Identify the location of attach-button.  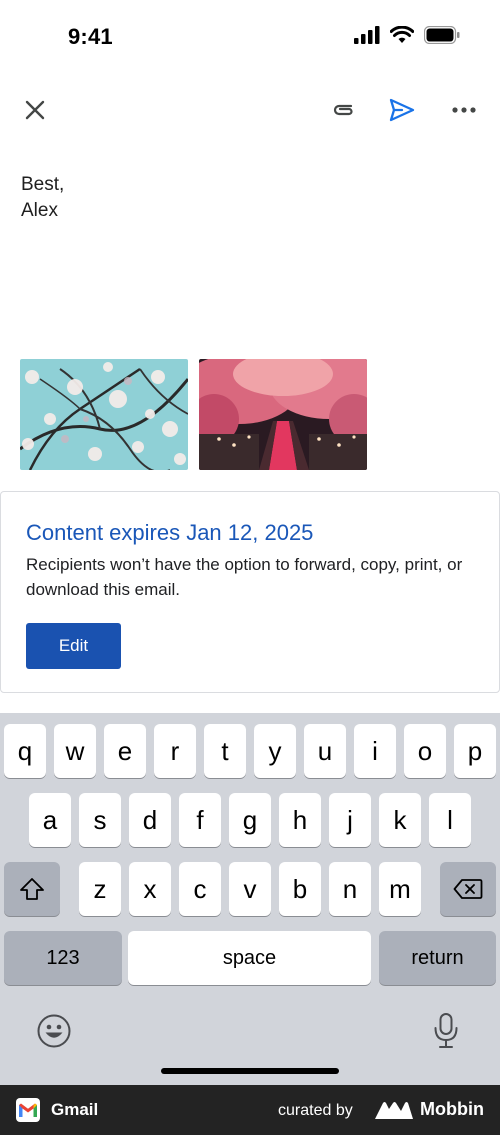
(342, 110).